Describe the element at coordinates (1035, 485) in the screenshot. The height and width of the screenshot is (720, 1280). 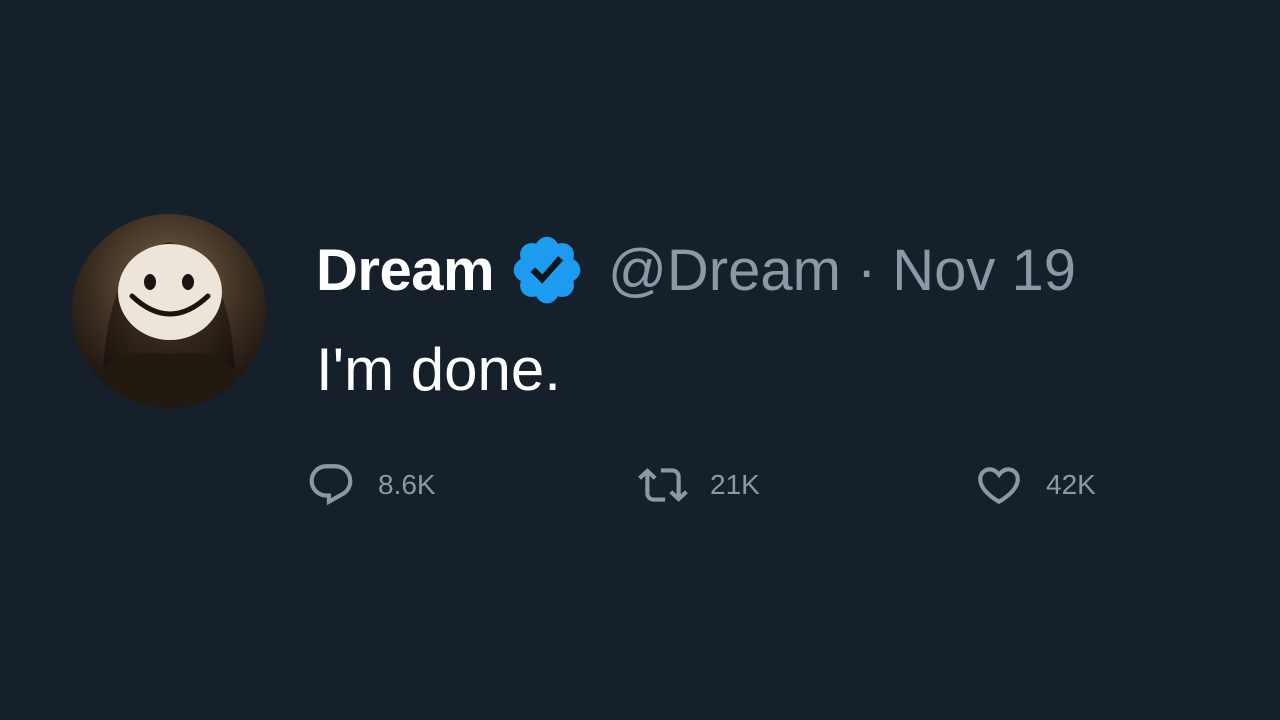
I see `like-button: 42K` at that location.